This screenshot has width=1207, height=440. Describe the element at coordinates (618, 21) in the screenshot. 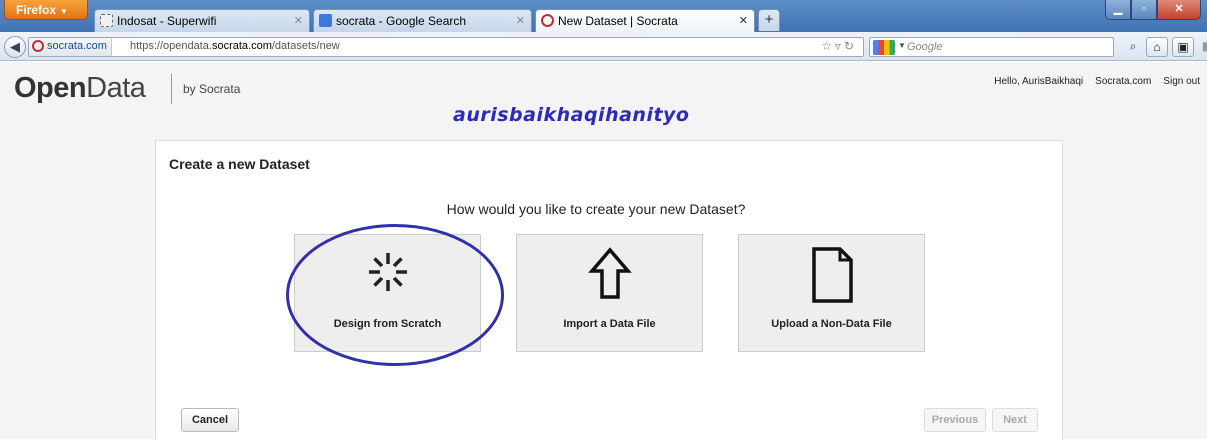

I see `tab-title: New Dataset | Socrata` at that location.